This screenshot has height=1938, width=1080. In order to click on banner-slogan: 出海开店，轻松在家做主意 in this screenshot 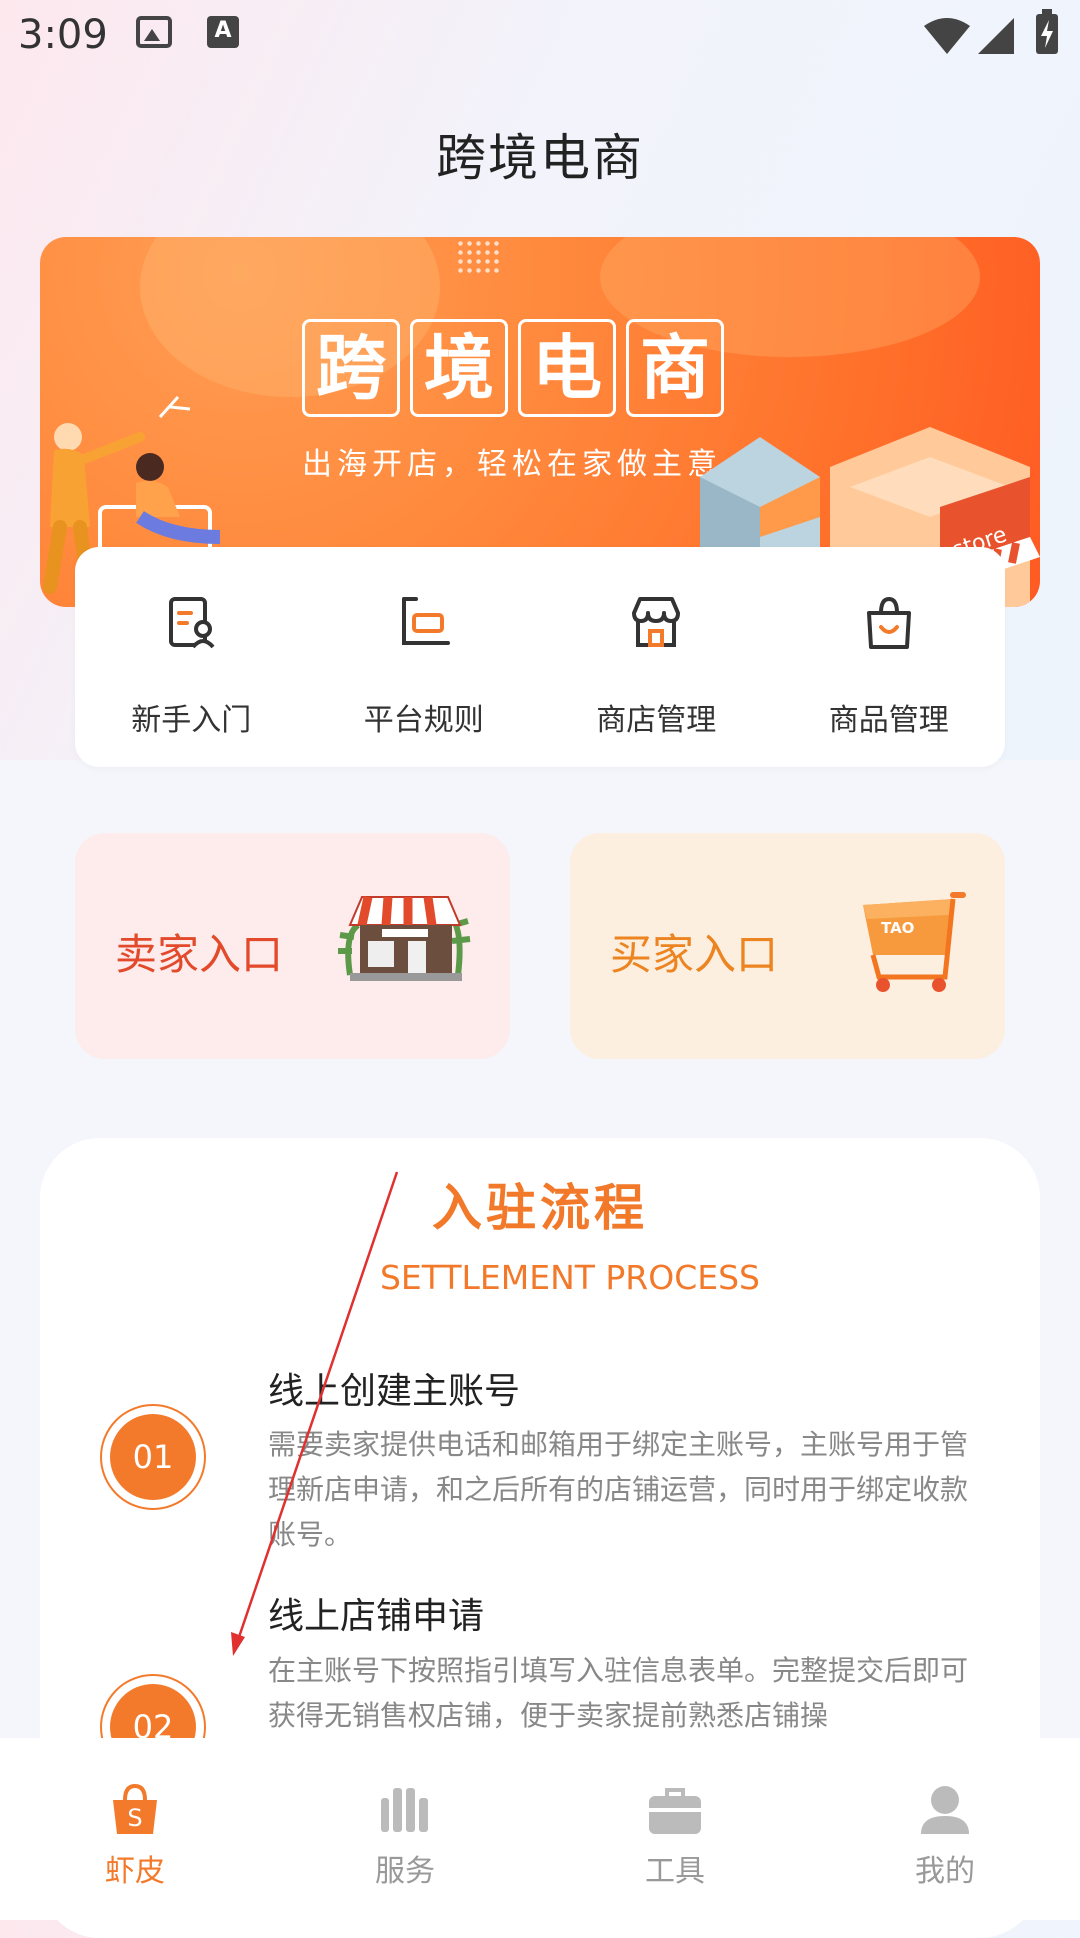, I will do `click(512, 464)`.